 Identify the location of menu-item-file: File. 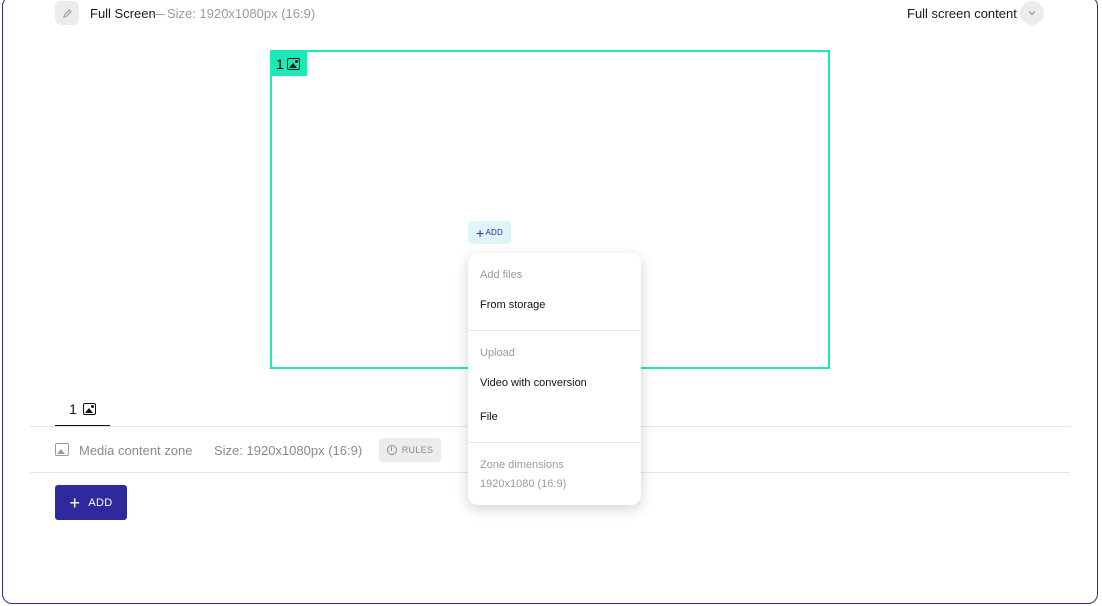
(489, 417).